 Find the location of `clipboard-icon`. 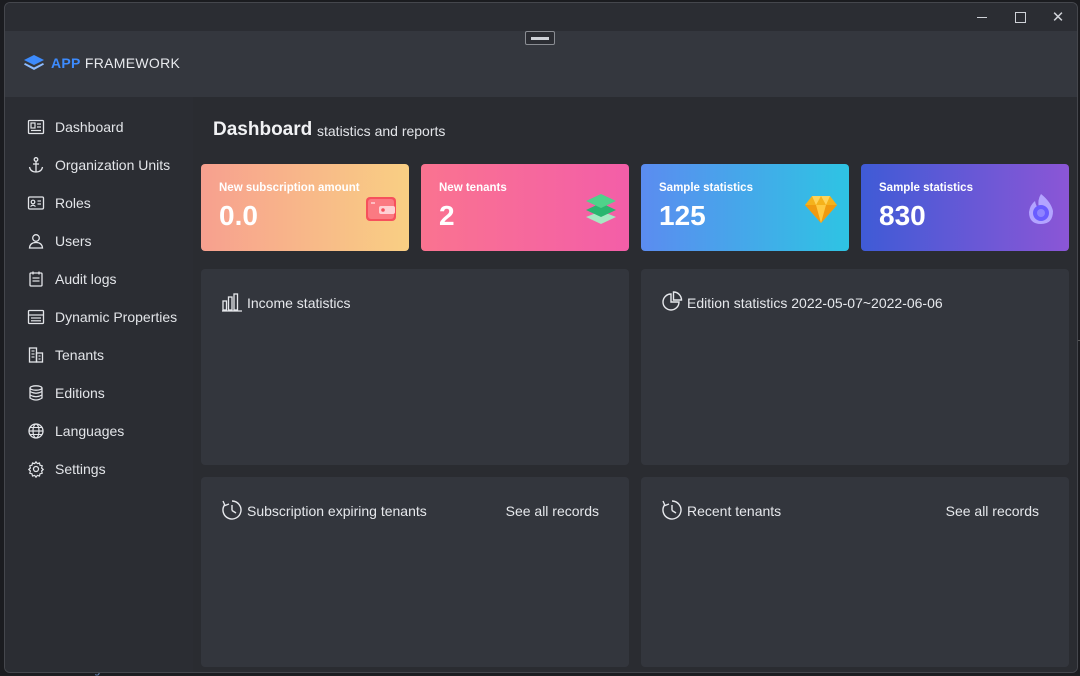

clipboard-icon is located at coordinates (36, 279).